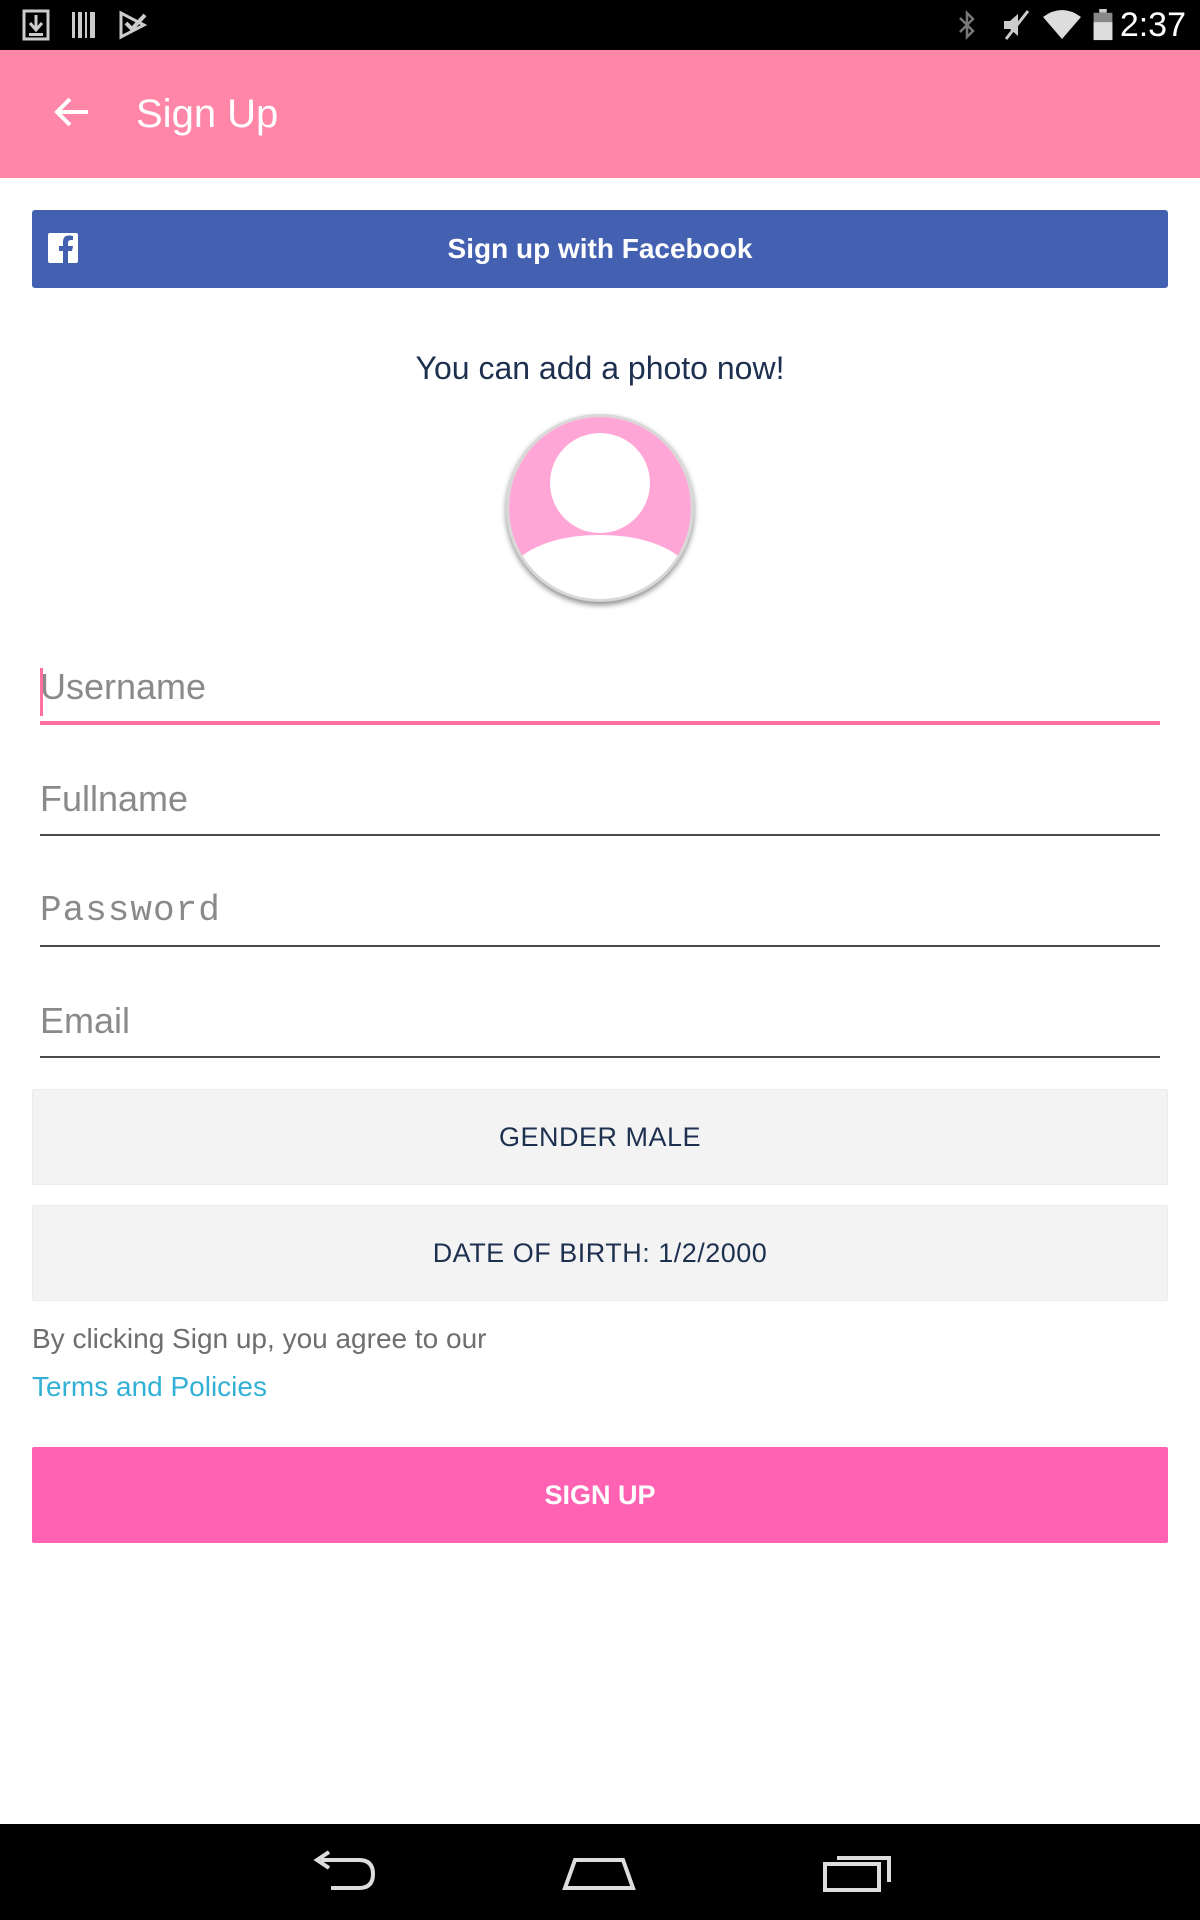 The image size is (1200, 1920). I want to click on download-icon, so click(36, 25).